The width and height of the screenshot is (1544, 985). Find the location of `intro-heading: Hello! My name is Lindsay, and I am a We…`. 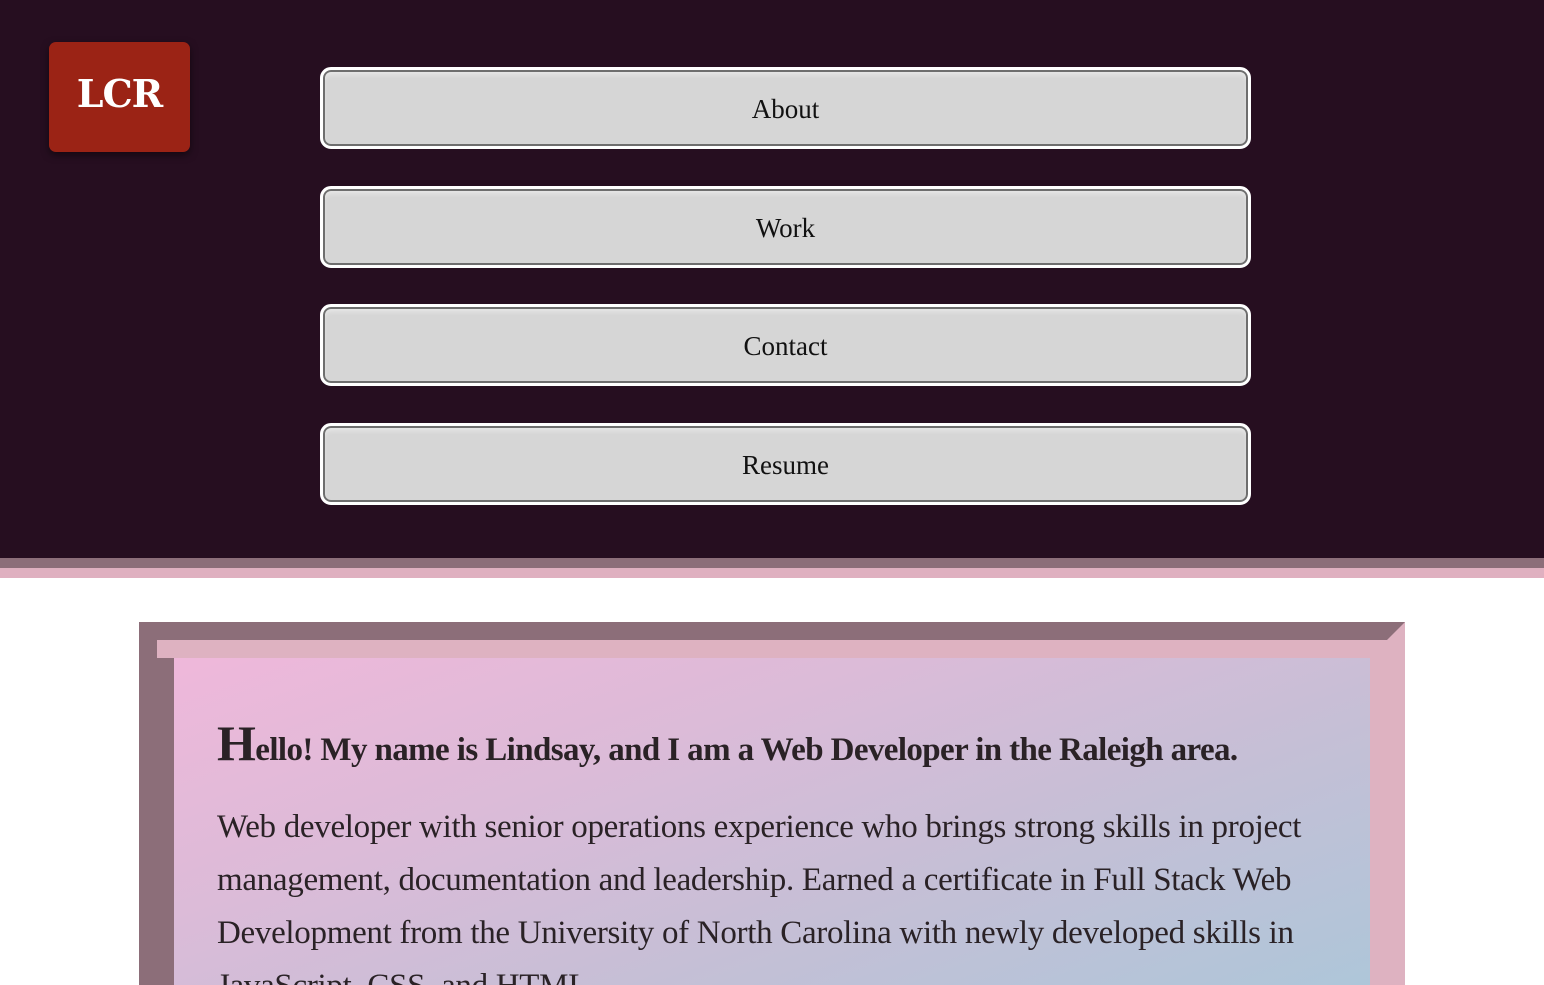

intro-heading: Hello! My name is Lindsay, and I am a We… is located at coordinates (787, 743).